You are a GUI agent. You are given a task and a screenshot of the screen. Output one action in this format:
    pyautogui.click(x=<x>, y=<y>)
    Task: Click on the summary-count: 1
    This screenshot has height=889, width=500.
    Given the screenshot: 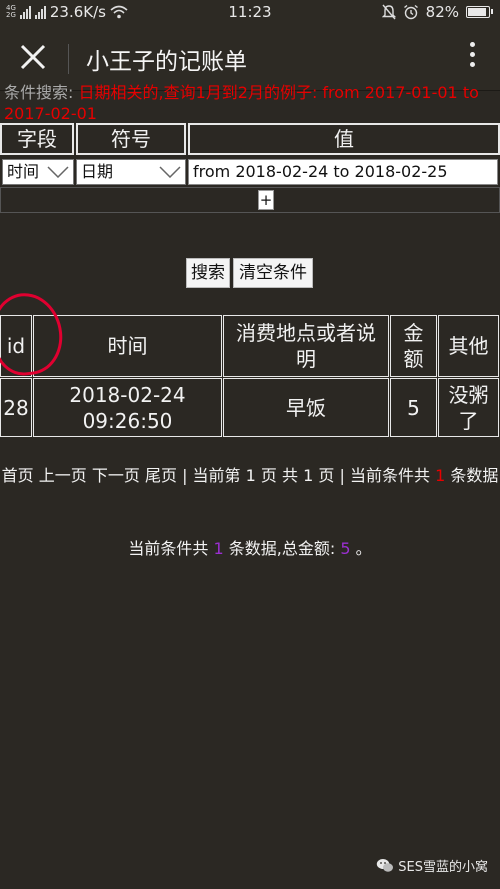 What is the action you would take?
    pyautogui.click(x=218, y=548)
    